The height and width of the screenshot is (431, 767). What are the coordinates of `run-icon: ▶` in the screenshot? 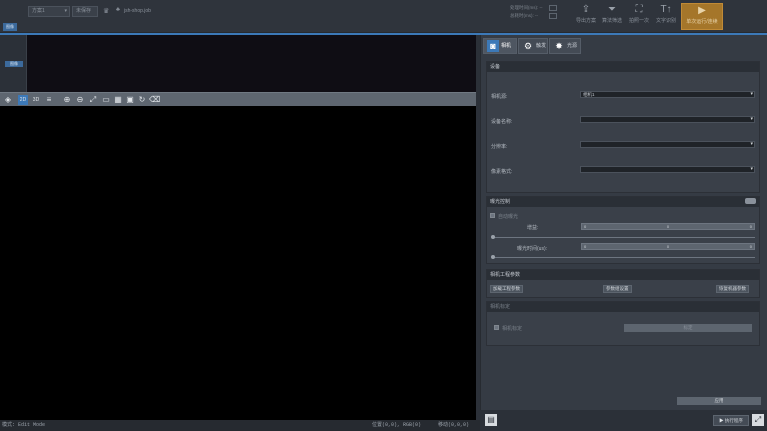 It's located at (702, 10).